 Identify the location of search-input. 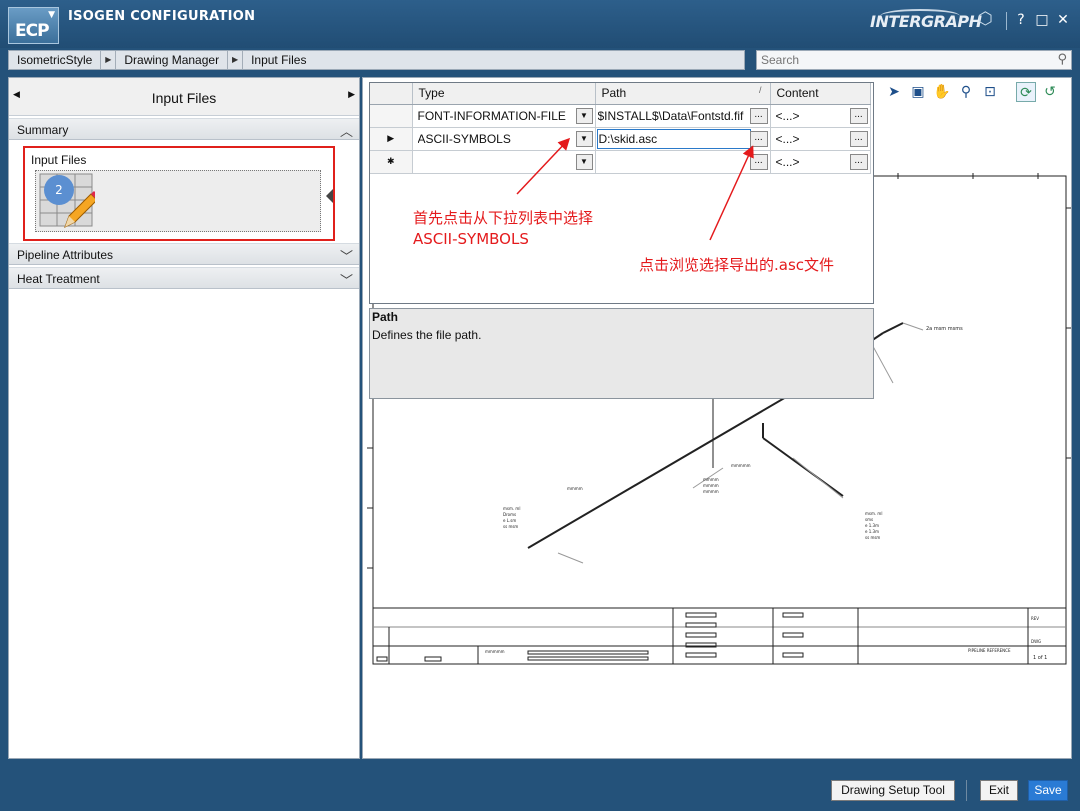
(897, 60).